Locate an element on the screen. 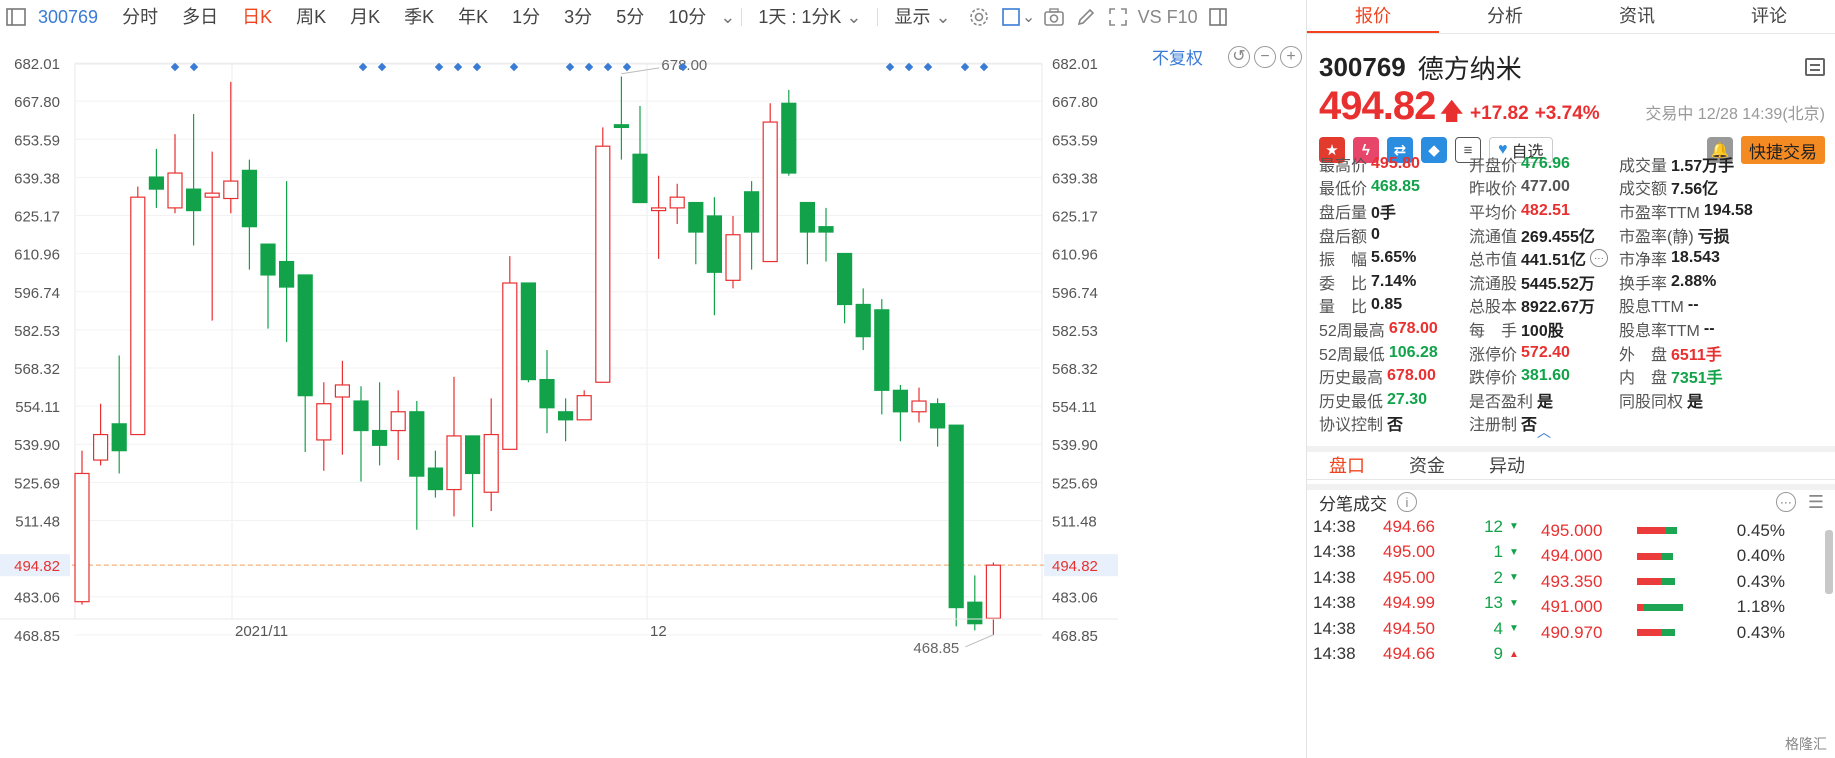 Image resolution: width=1835 pixels, height=758 pixels. panel-toggle-icon is located at coordinates (1218, 17).